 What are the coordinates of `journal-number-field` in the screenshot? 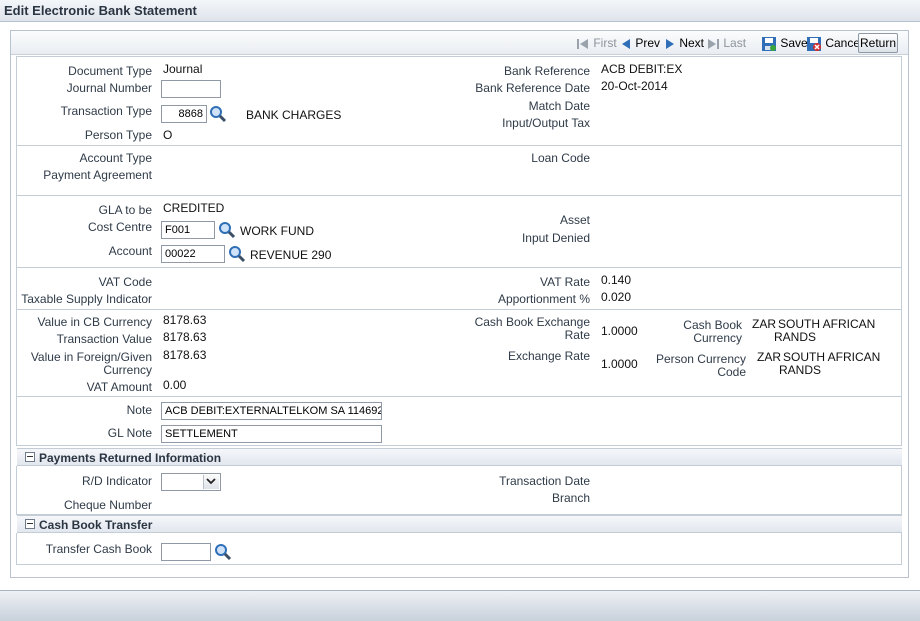 It's located at (191, 89).